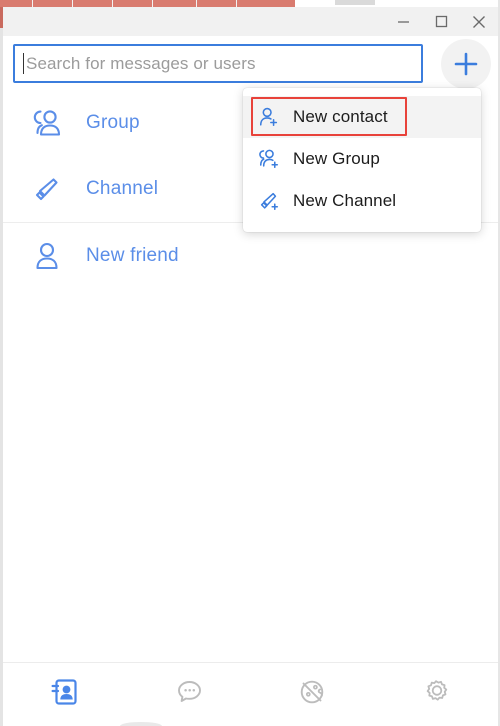 Image resolution: width=500 pixels, height=726 pixels. I want to click on plus-icon, so click(466, 64).